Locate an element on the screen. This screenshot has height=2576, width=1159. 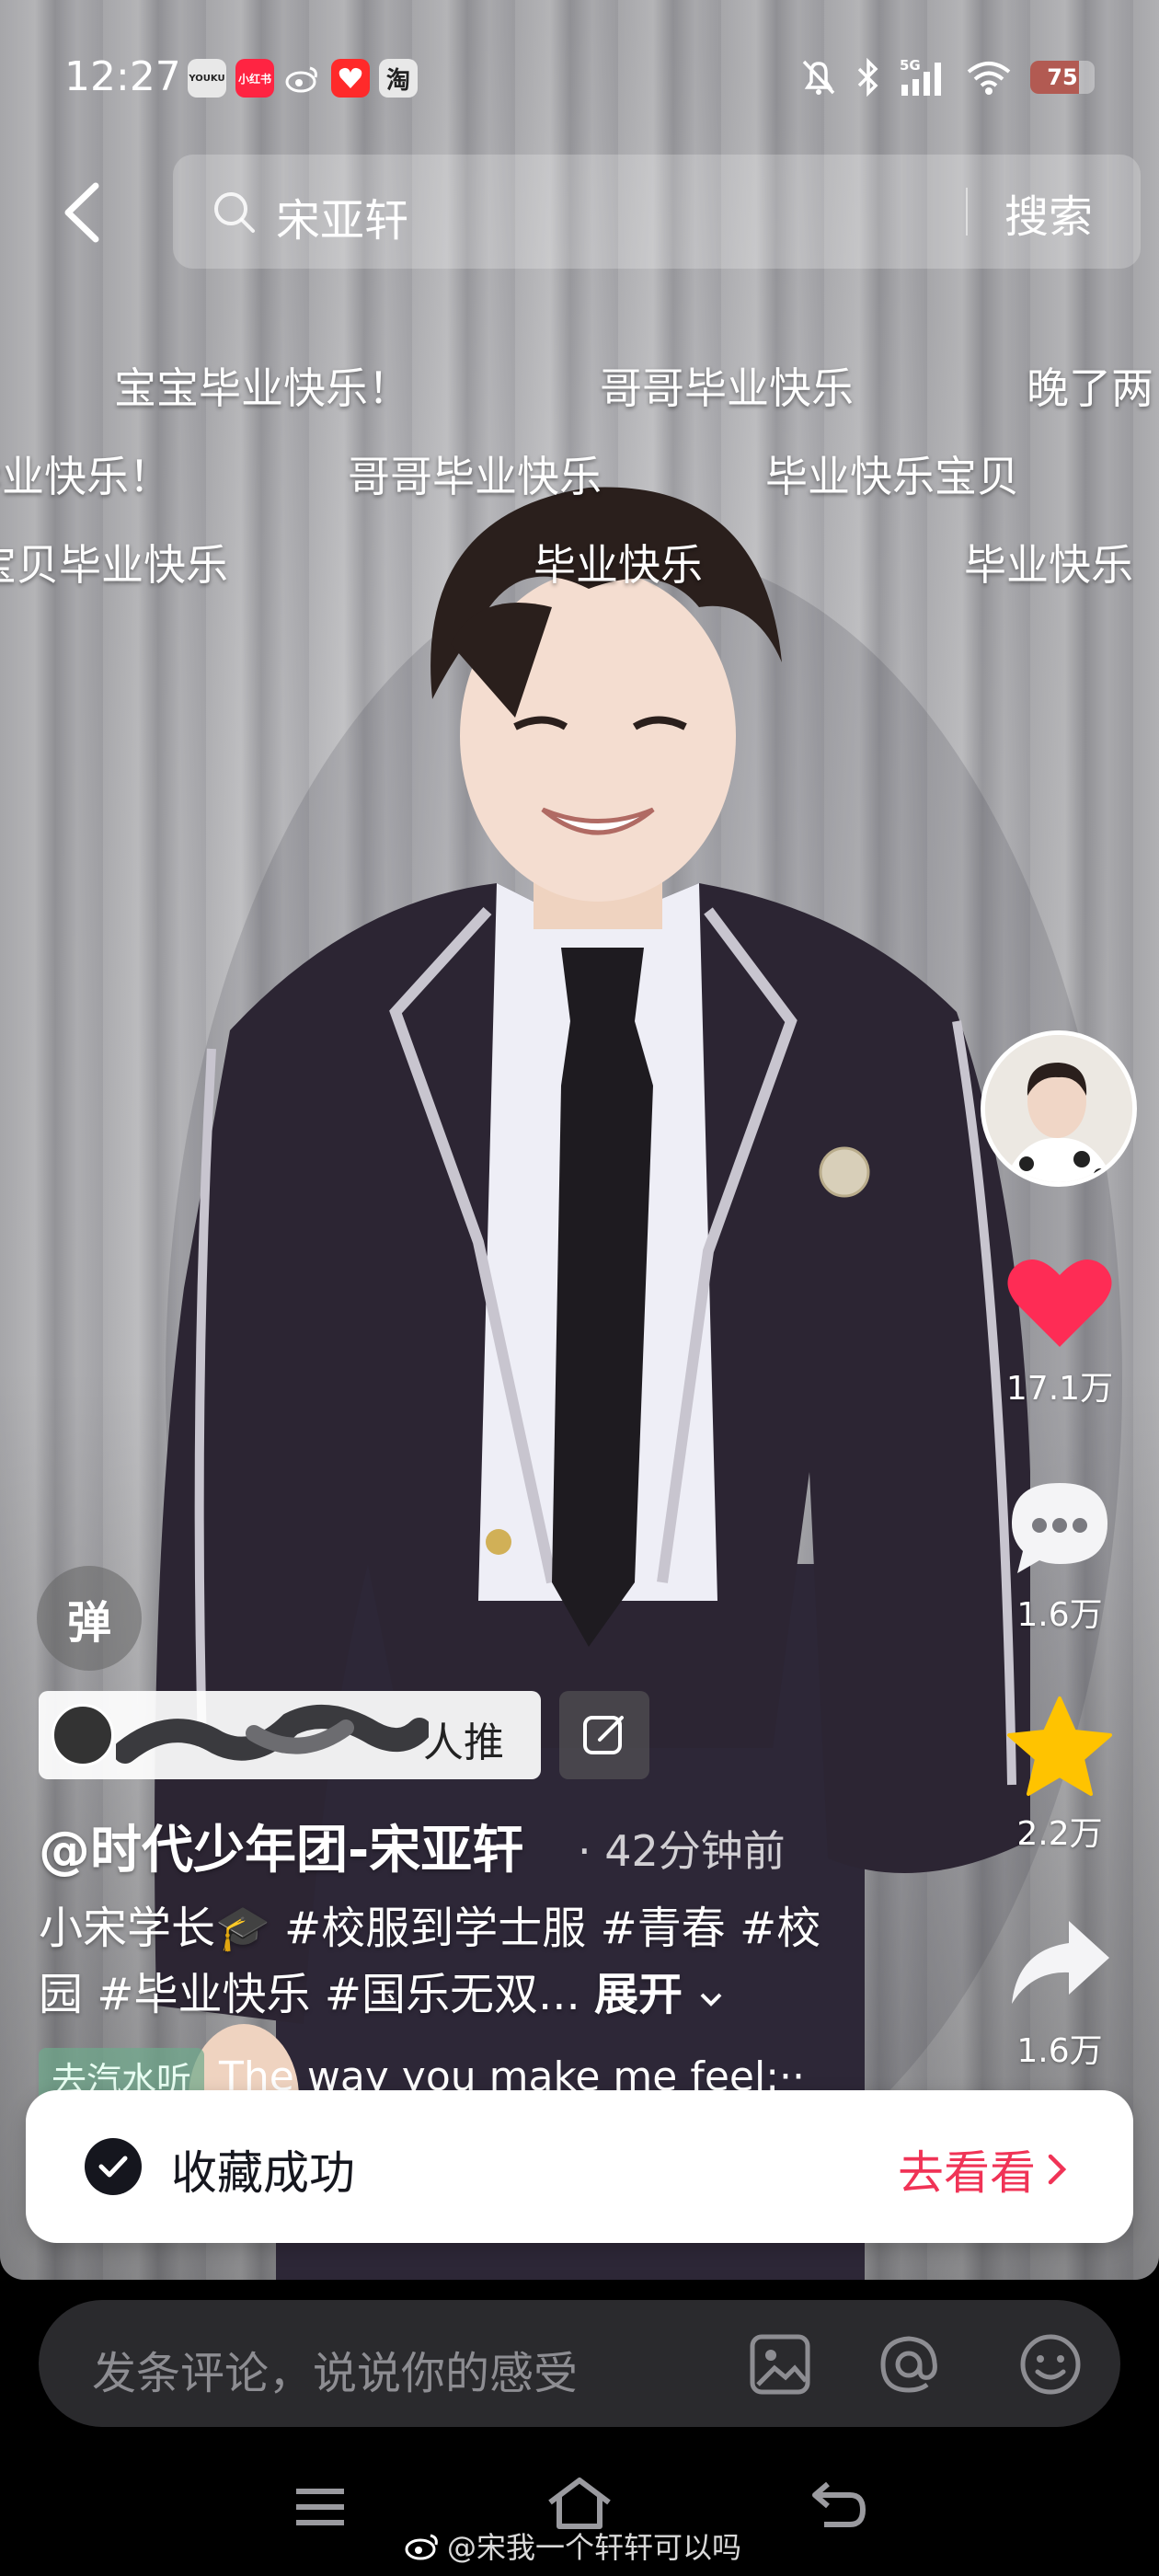
recommend-label: 人推荐 is located at coordinates (463, 1749).